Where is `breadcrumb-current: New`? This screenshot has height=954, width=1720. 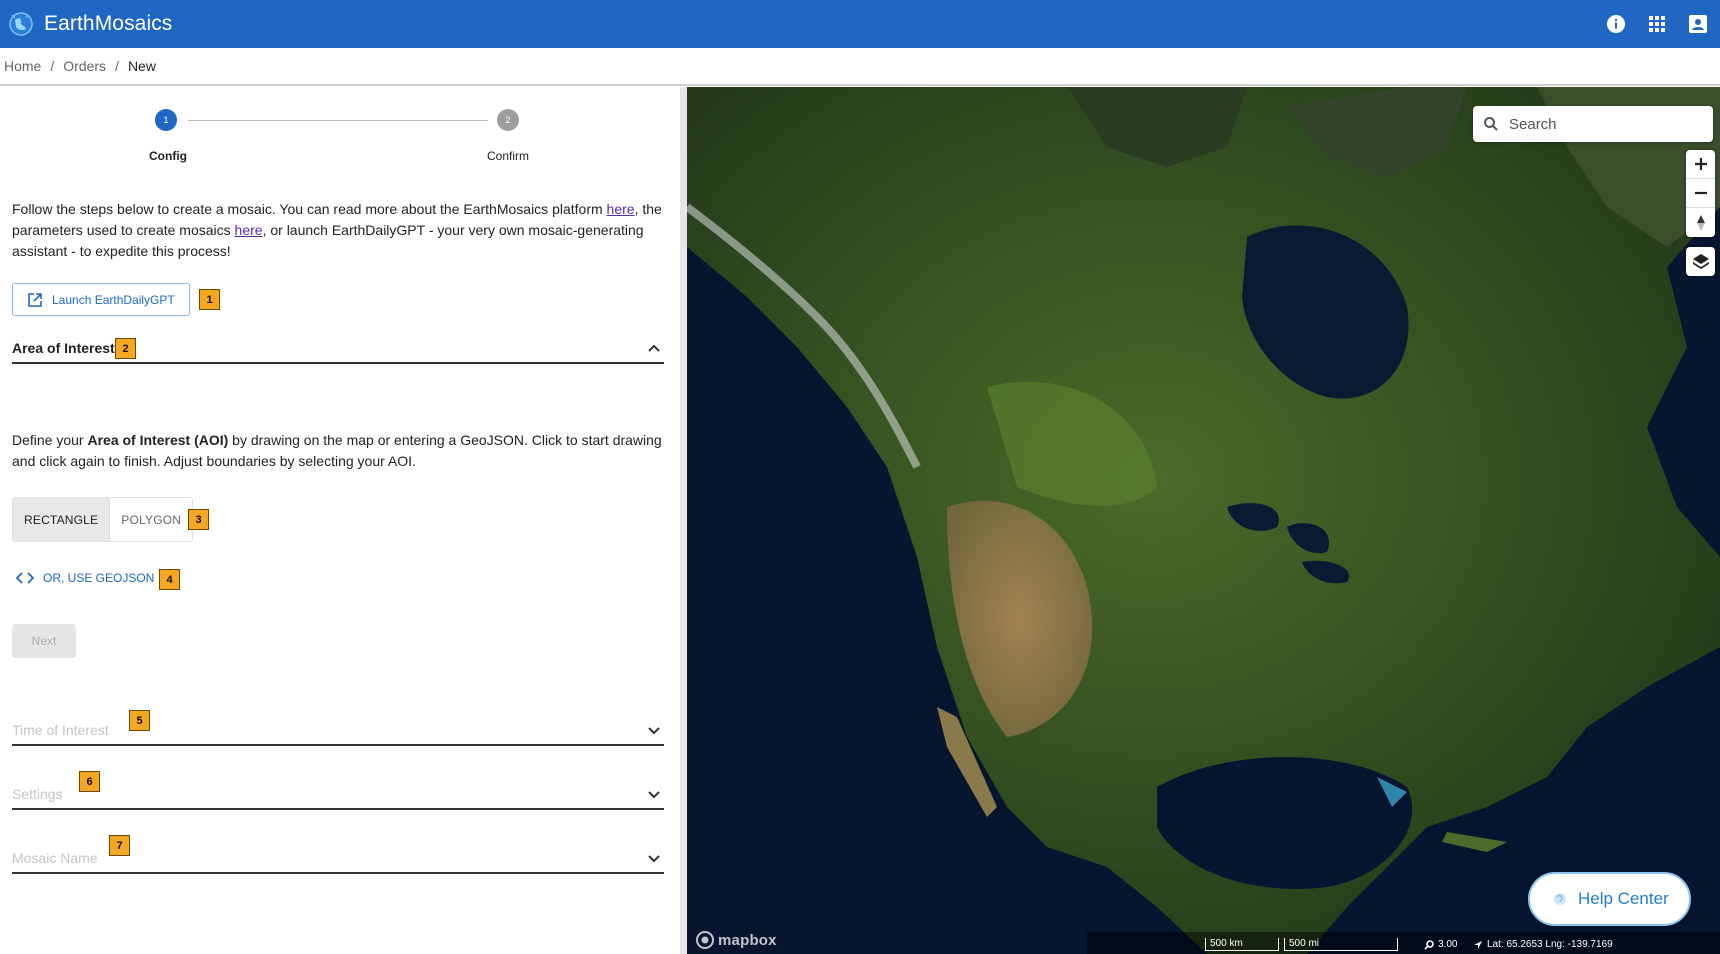 breadcrumb-current: New is located at coordinates (141, 66).